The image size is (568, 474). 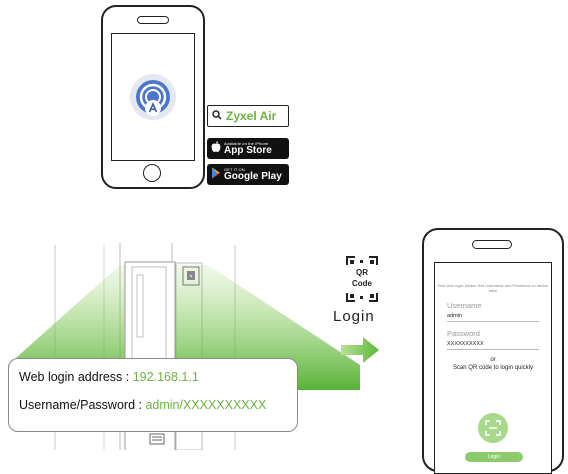 I want to click on phone-illustration-top, so click(x=153, y=97).